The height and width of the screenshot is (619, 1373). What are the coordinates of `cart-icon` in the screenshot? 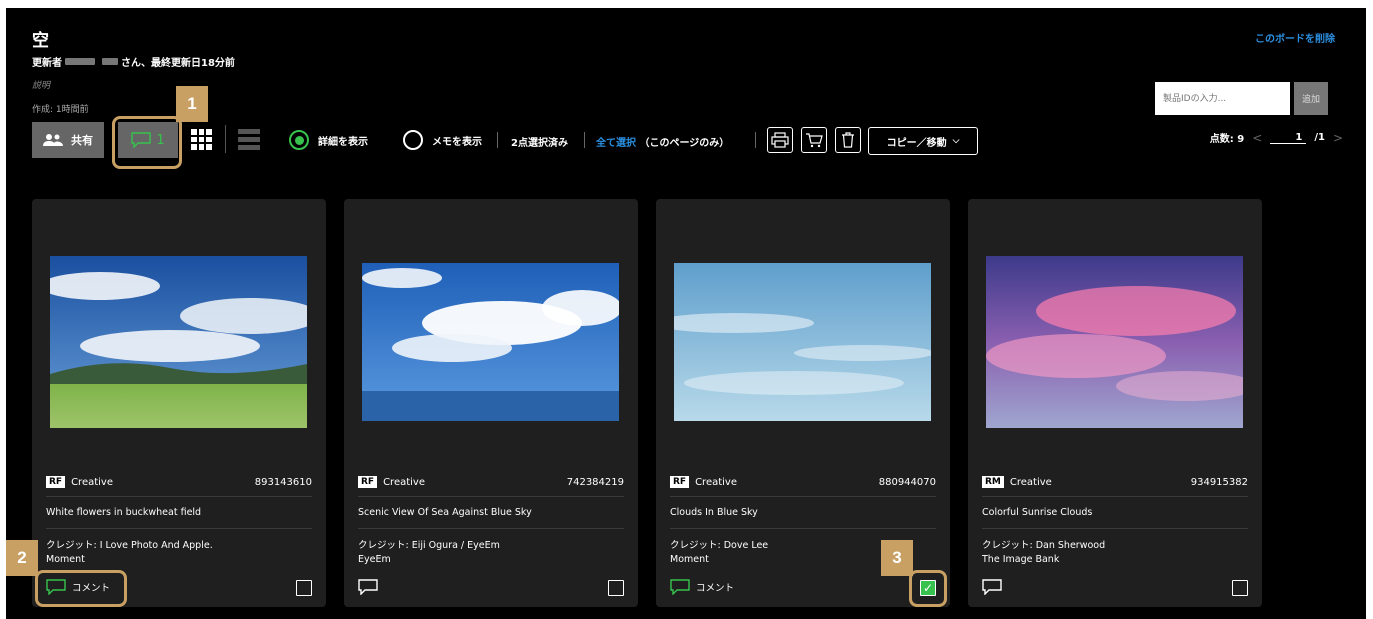 It's located at (814, 140).